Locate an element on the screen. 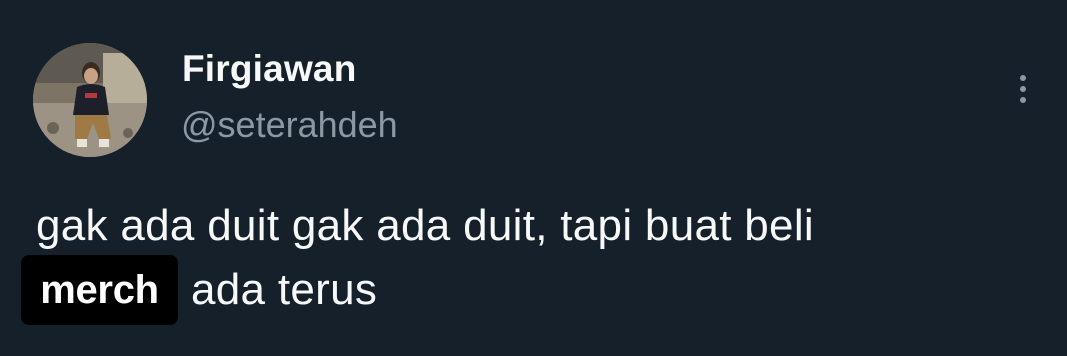 The width and height of the screenshot is (1067, 356). user-handle: @seterahdeh is located at coordinates (289, 125).